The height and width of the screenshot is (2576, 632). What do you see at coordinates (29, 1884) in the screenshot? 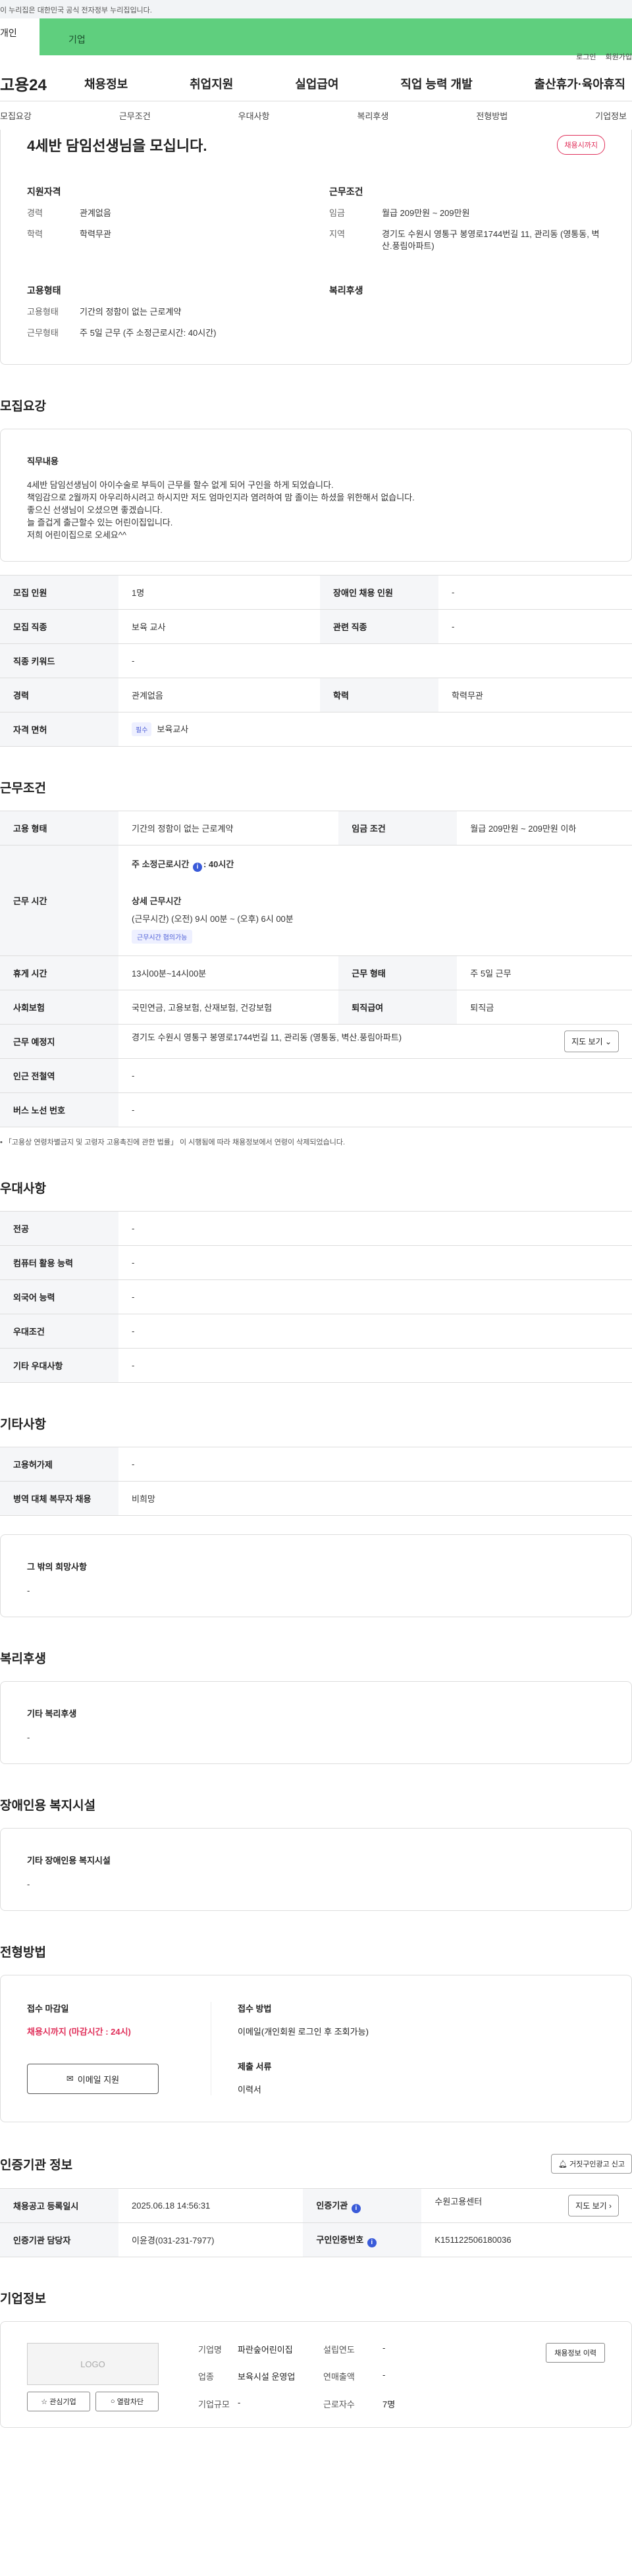
I see `disability-card-value: -` at bounding box center [29, 1884].